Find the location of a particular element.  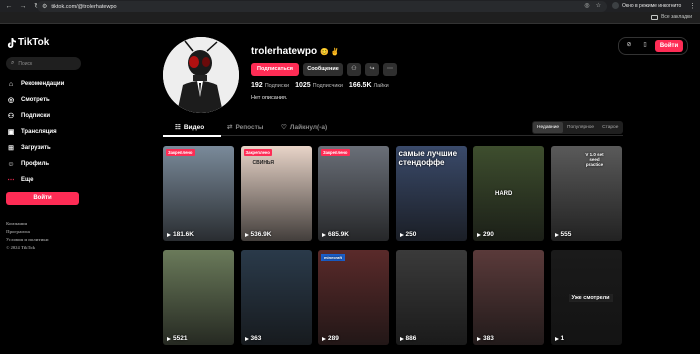

folder-icon is located at coordinates (655, 17).